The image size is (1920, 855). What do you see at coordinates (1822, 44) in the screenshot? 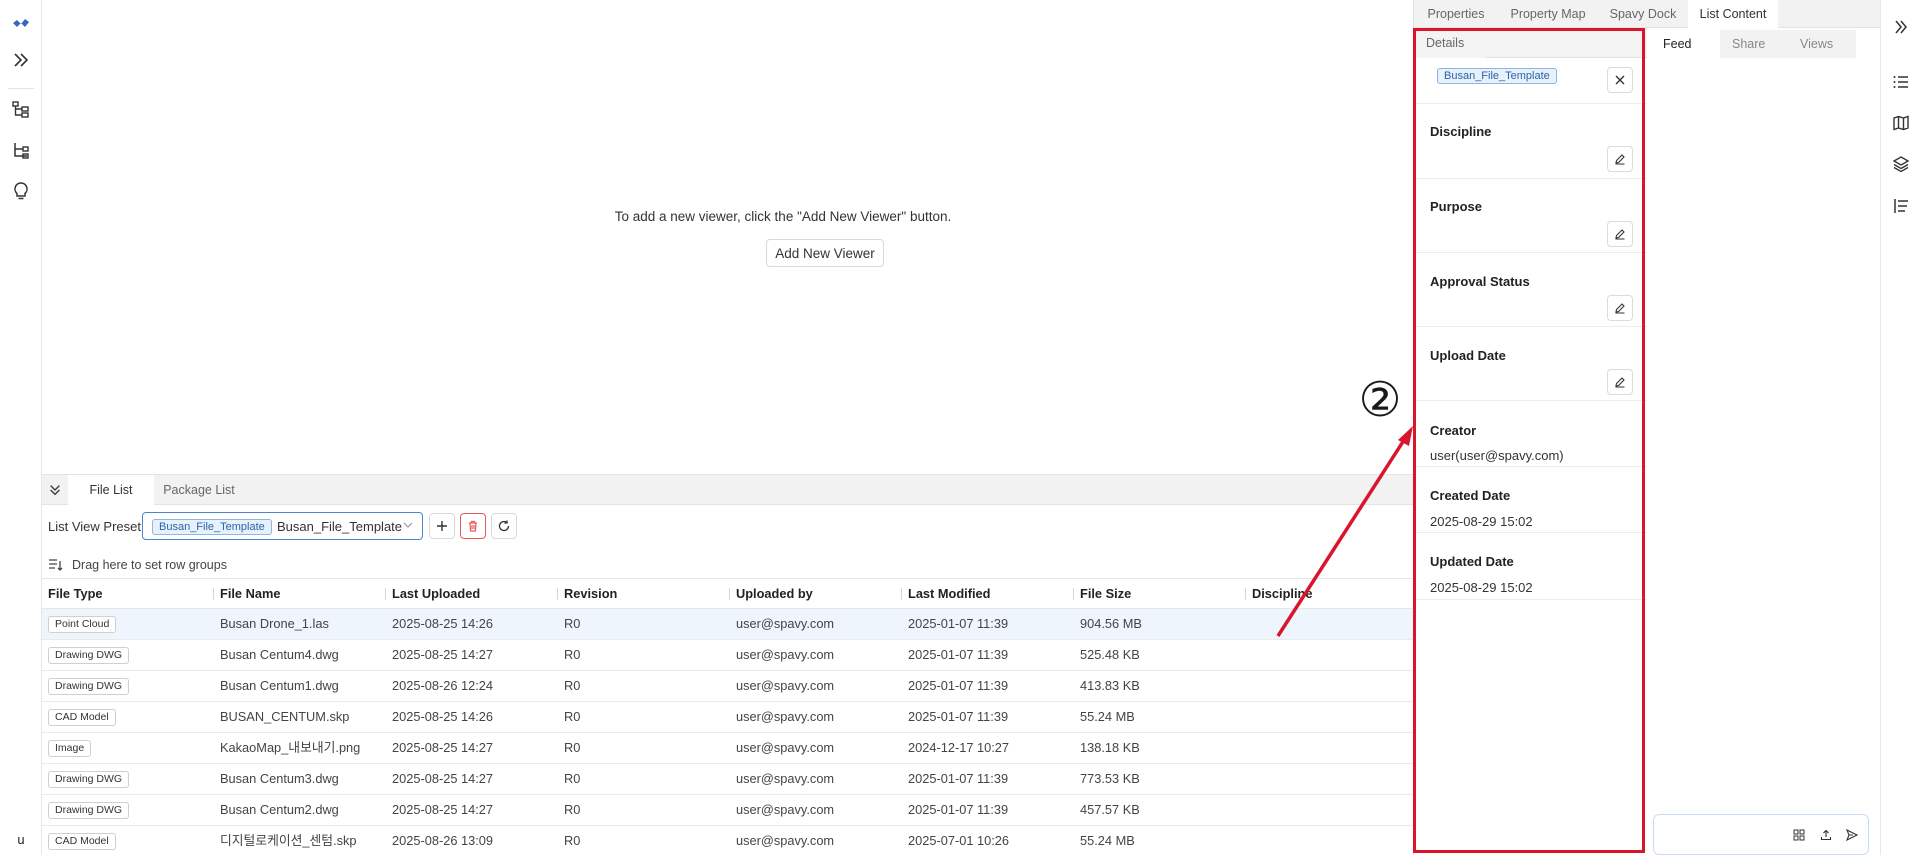
I see `tab-views: Views` at bounding box center [1822, 44].